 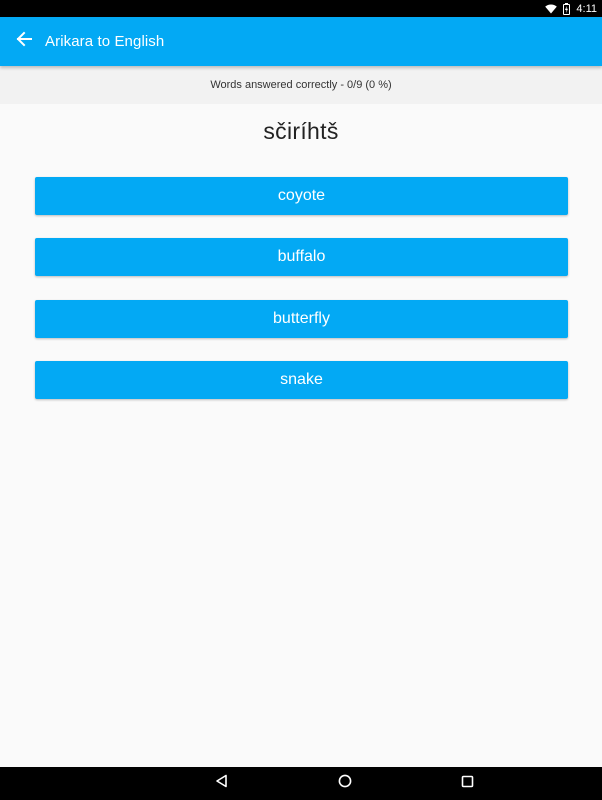 I want to click on nav-recents-button, so click(x=467, y=783).